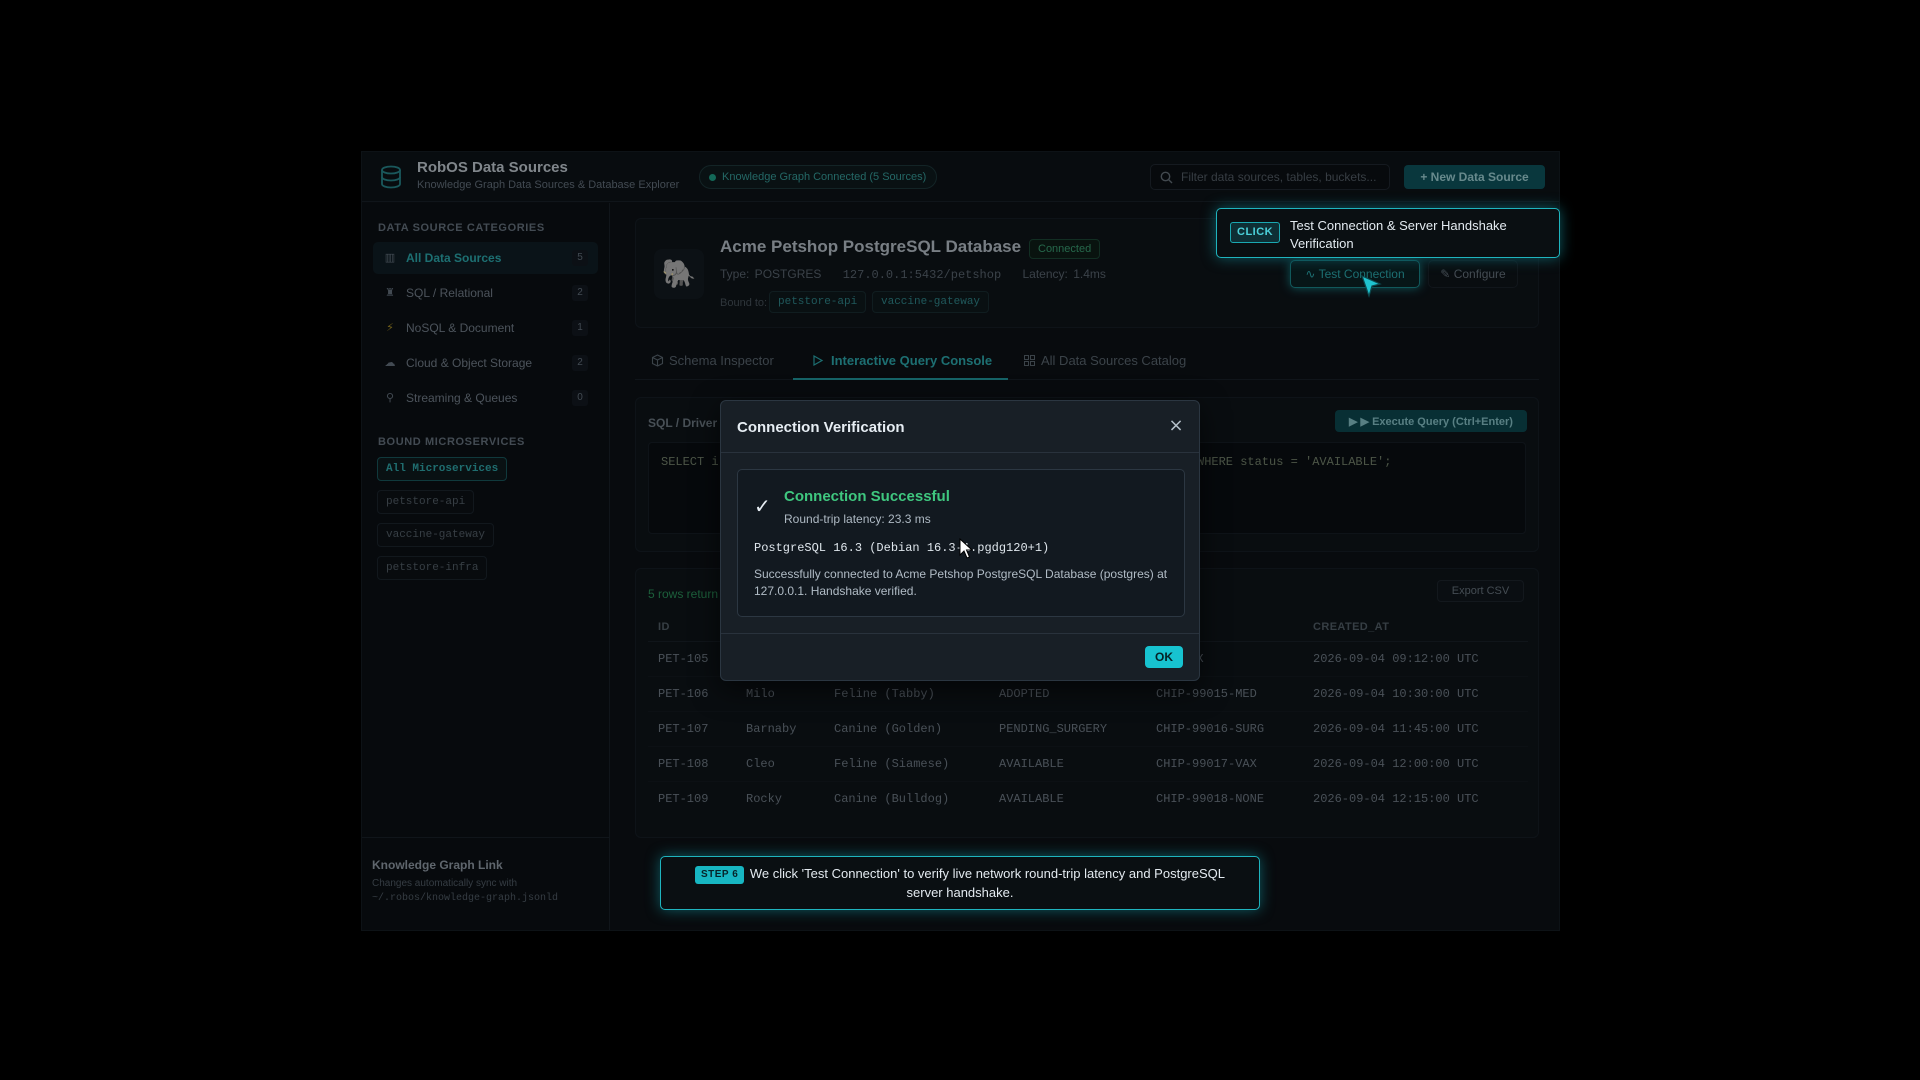 Image resolution: width=1920 pixels, height=1080 pixels. What do you see at coordinates (867, 496) in the screenshot?
I see `success-title: Connection Successful` at bounding box center [867, 496].